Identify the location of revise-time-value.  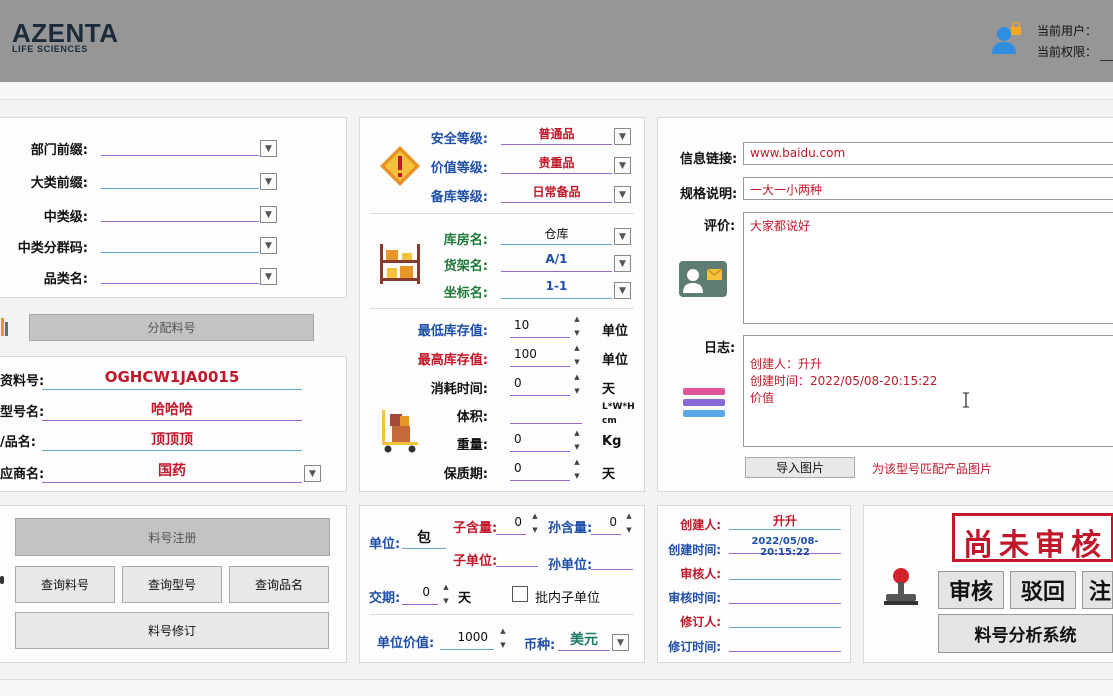
(785, 643).